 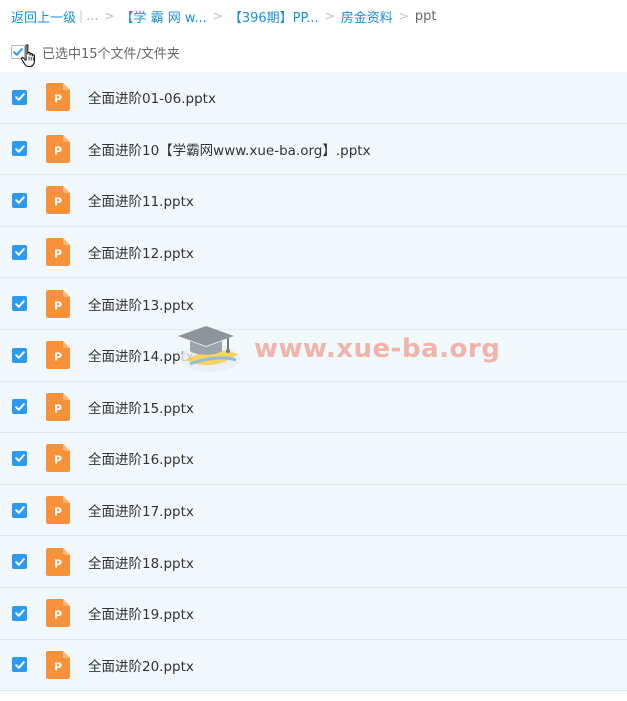 What do you see at coordinates (141, 407) in the screenshot?
I see `file-name: 全面进阶15.pptx` at bounding box center [141, 407].